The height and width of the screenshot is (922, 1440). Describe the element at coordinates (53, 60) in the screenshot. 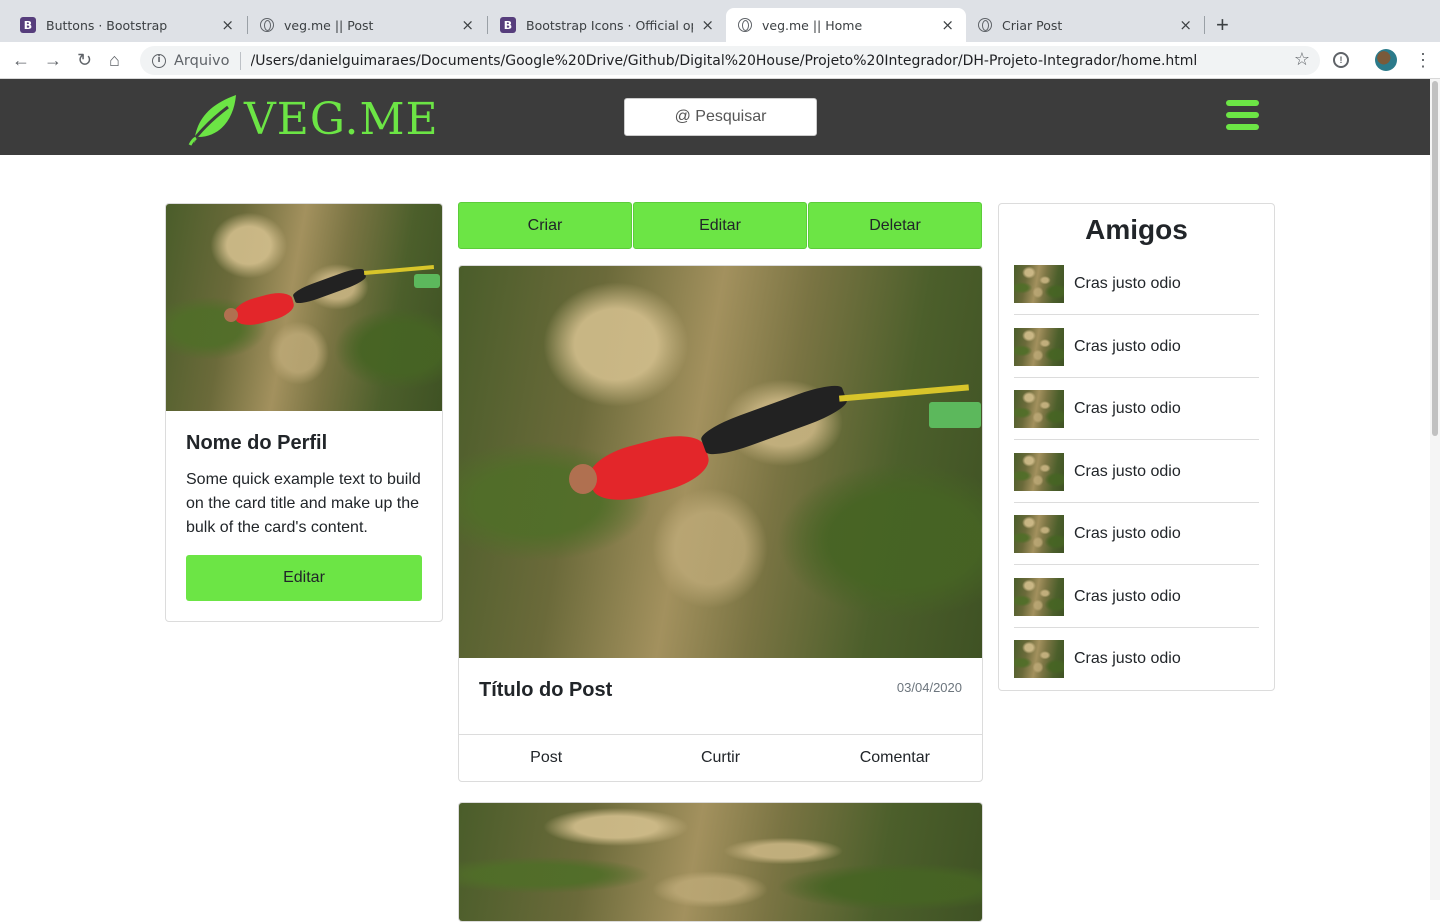

I see `forward-arrow-icon: →` at that location.